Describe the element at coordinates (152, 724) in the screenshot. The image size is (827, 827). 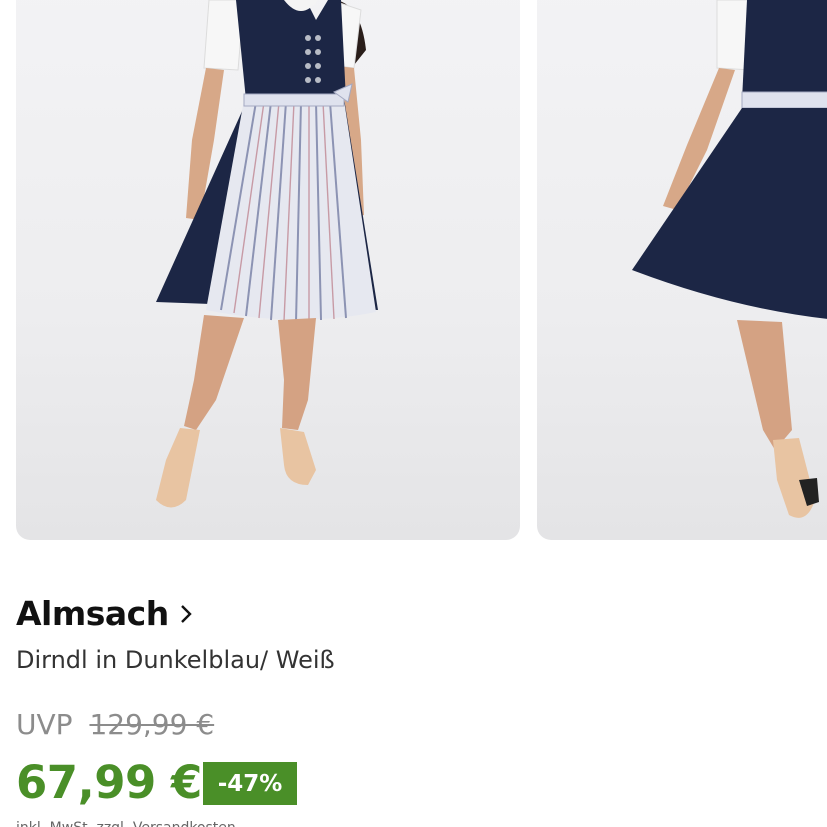
I see `old-price: 129,99 €` at that location.